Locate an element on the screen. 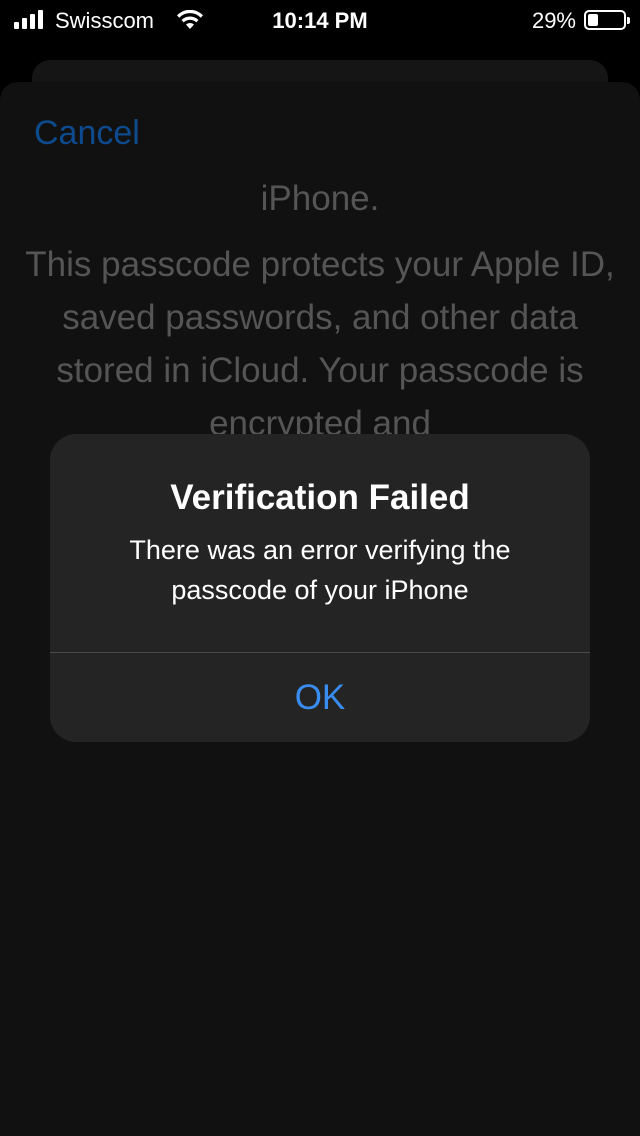  ok-button: OK is located at coordinates (320, 697).